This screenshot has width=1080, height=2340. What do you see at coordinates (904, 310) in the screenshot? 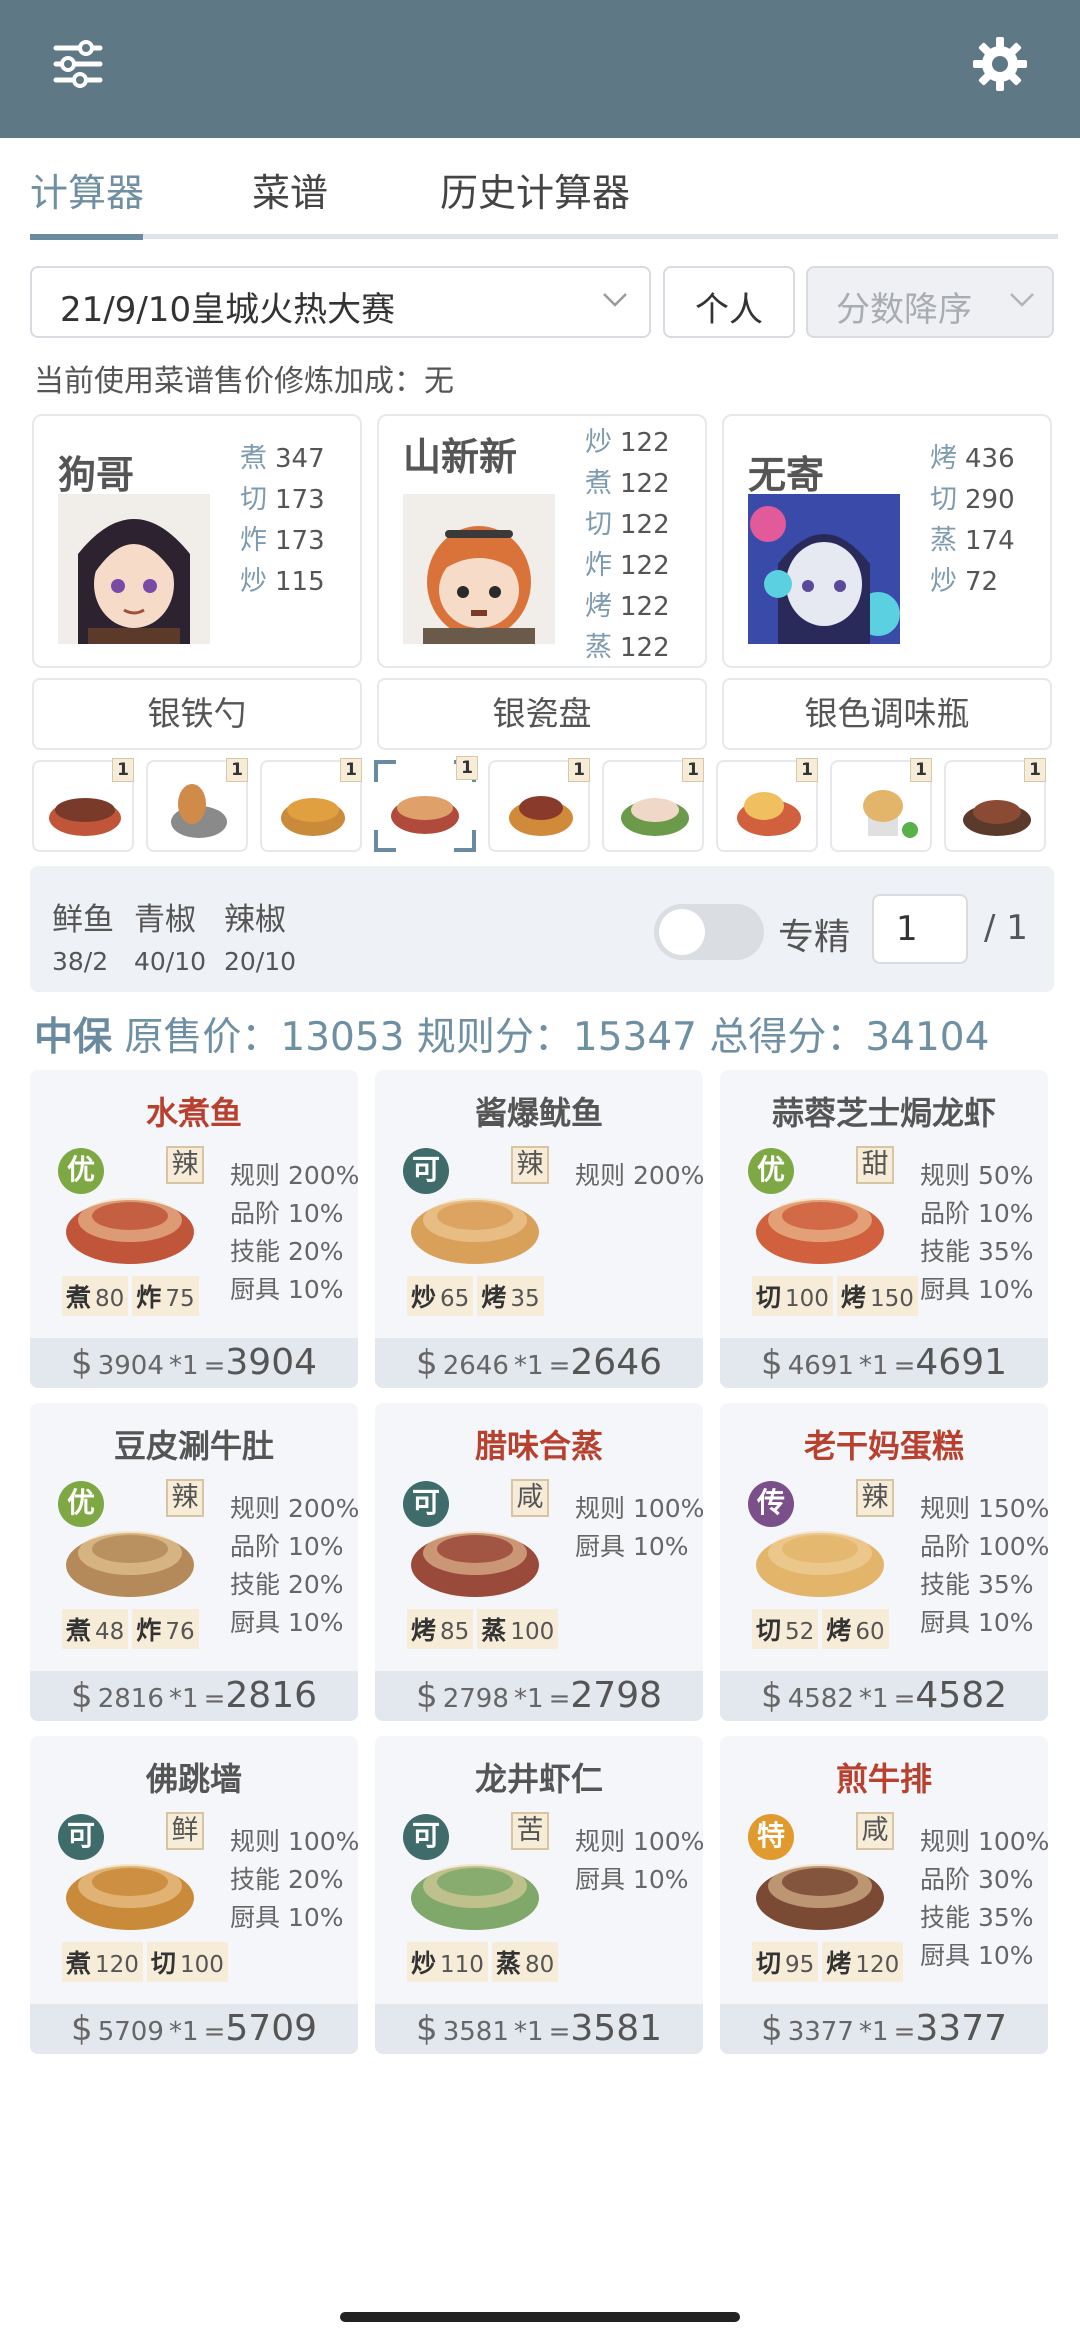
I see `sort-select-value: 分数降序` at bounding box center [904, 310].